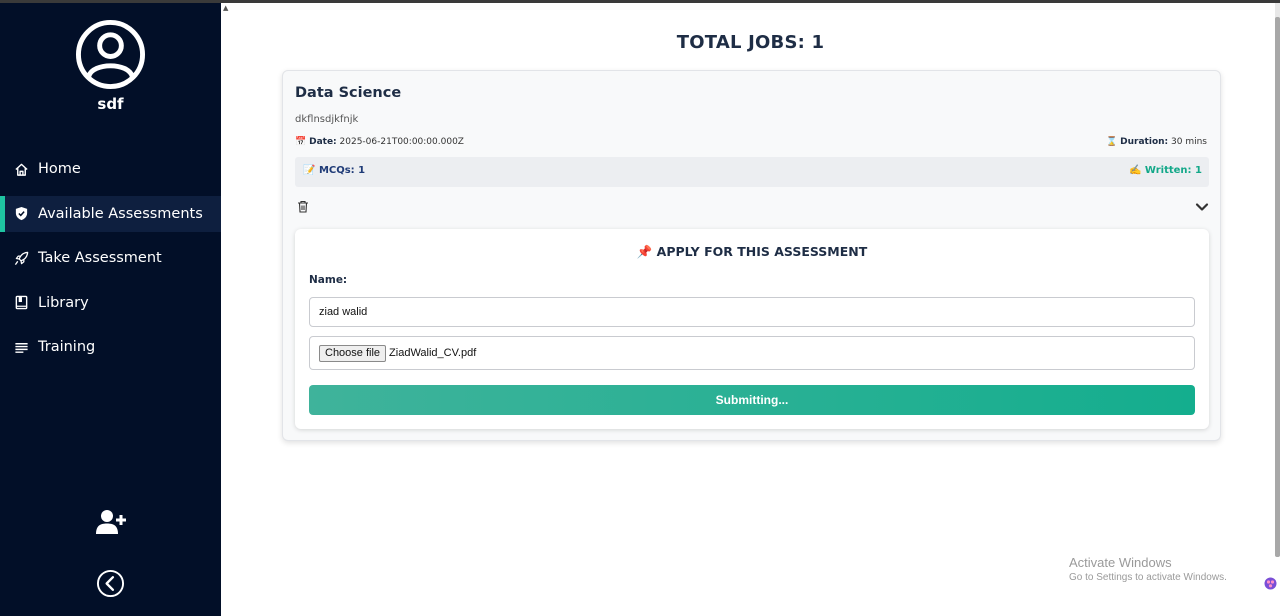  What do you see at coordinates (100, 258) in the screenshot?
I see `sidebar-item-label: Take Assessment` at bounding box center [100, 258].